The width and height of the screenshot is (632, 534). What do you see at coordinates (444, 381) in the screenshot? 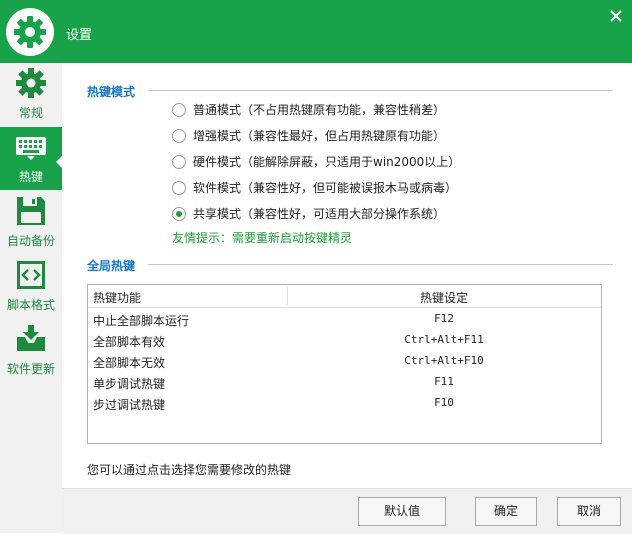
I see `hotkey-setting: F11` at bounding box center [444, 381].